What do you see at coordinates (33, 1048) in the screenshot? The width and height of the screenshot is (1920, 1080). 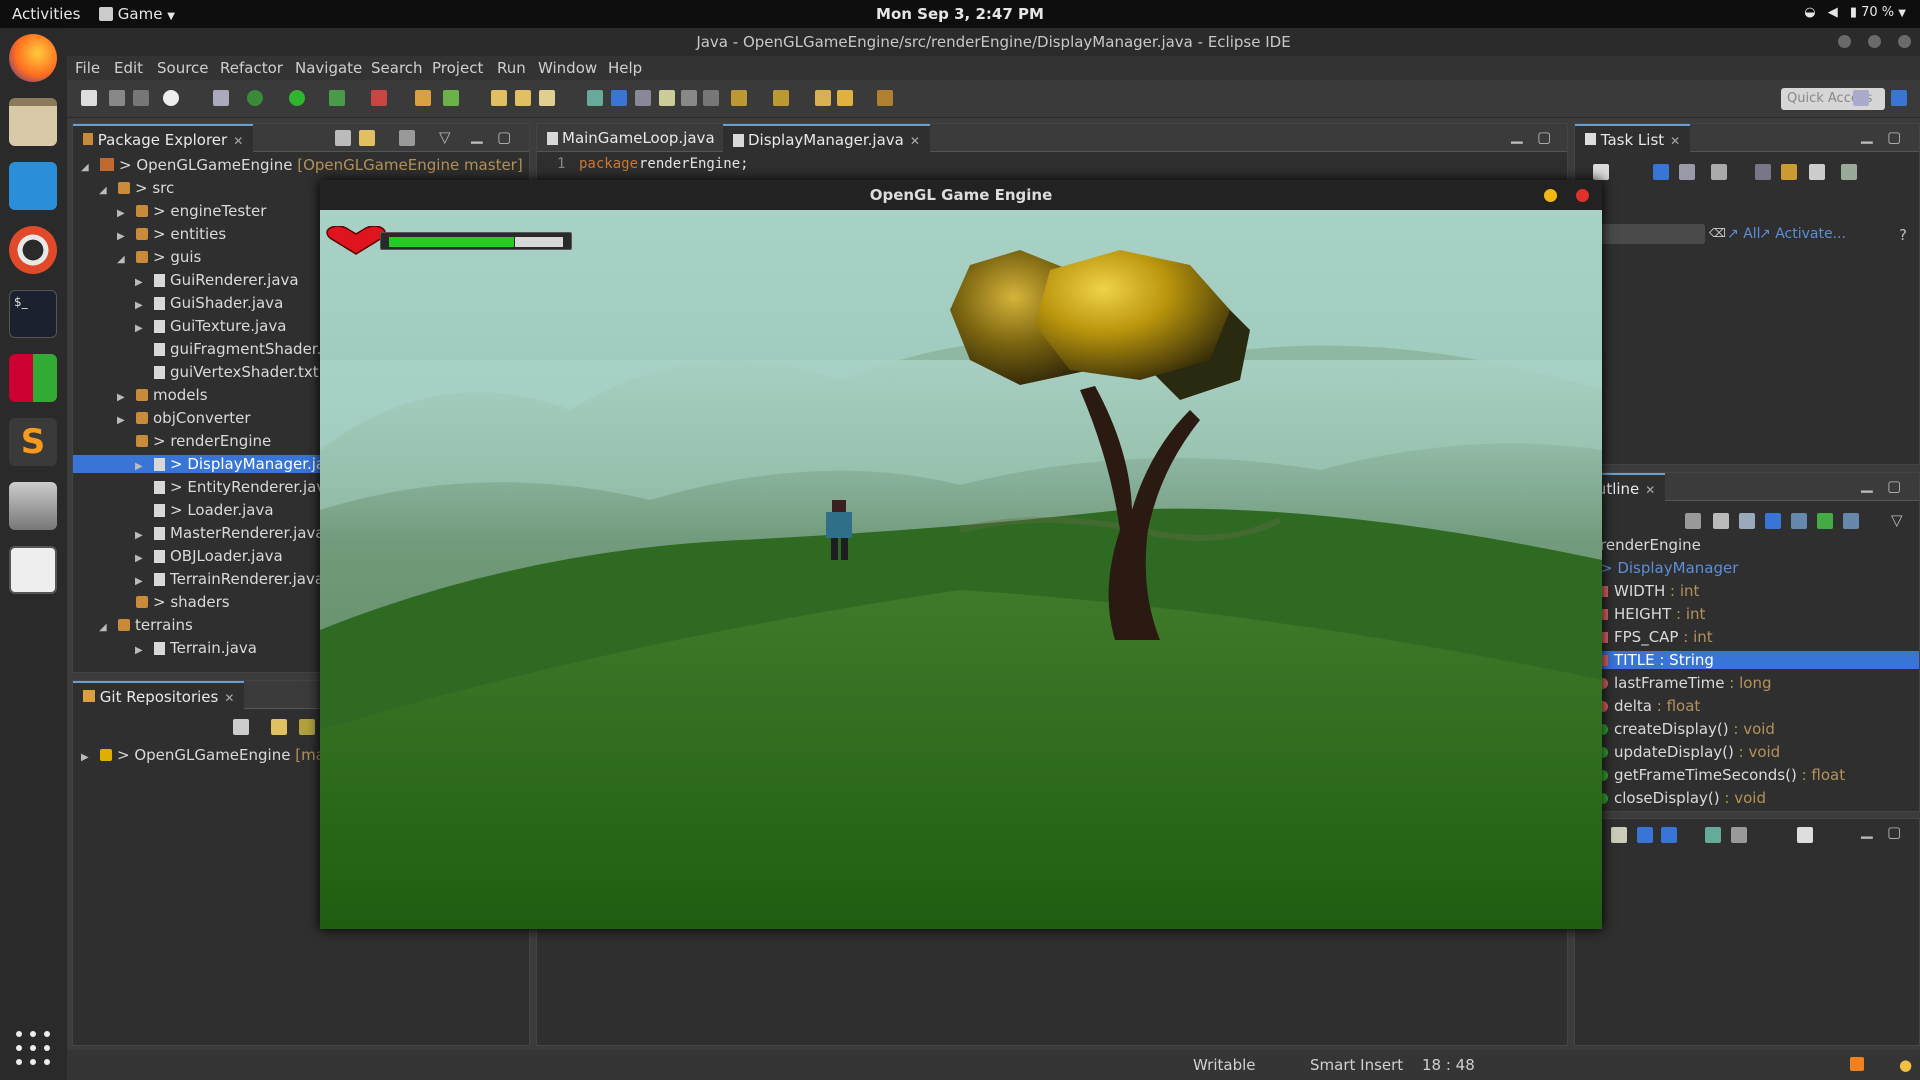 I see `show-applications-icon` at bounding box center [33, 1048].